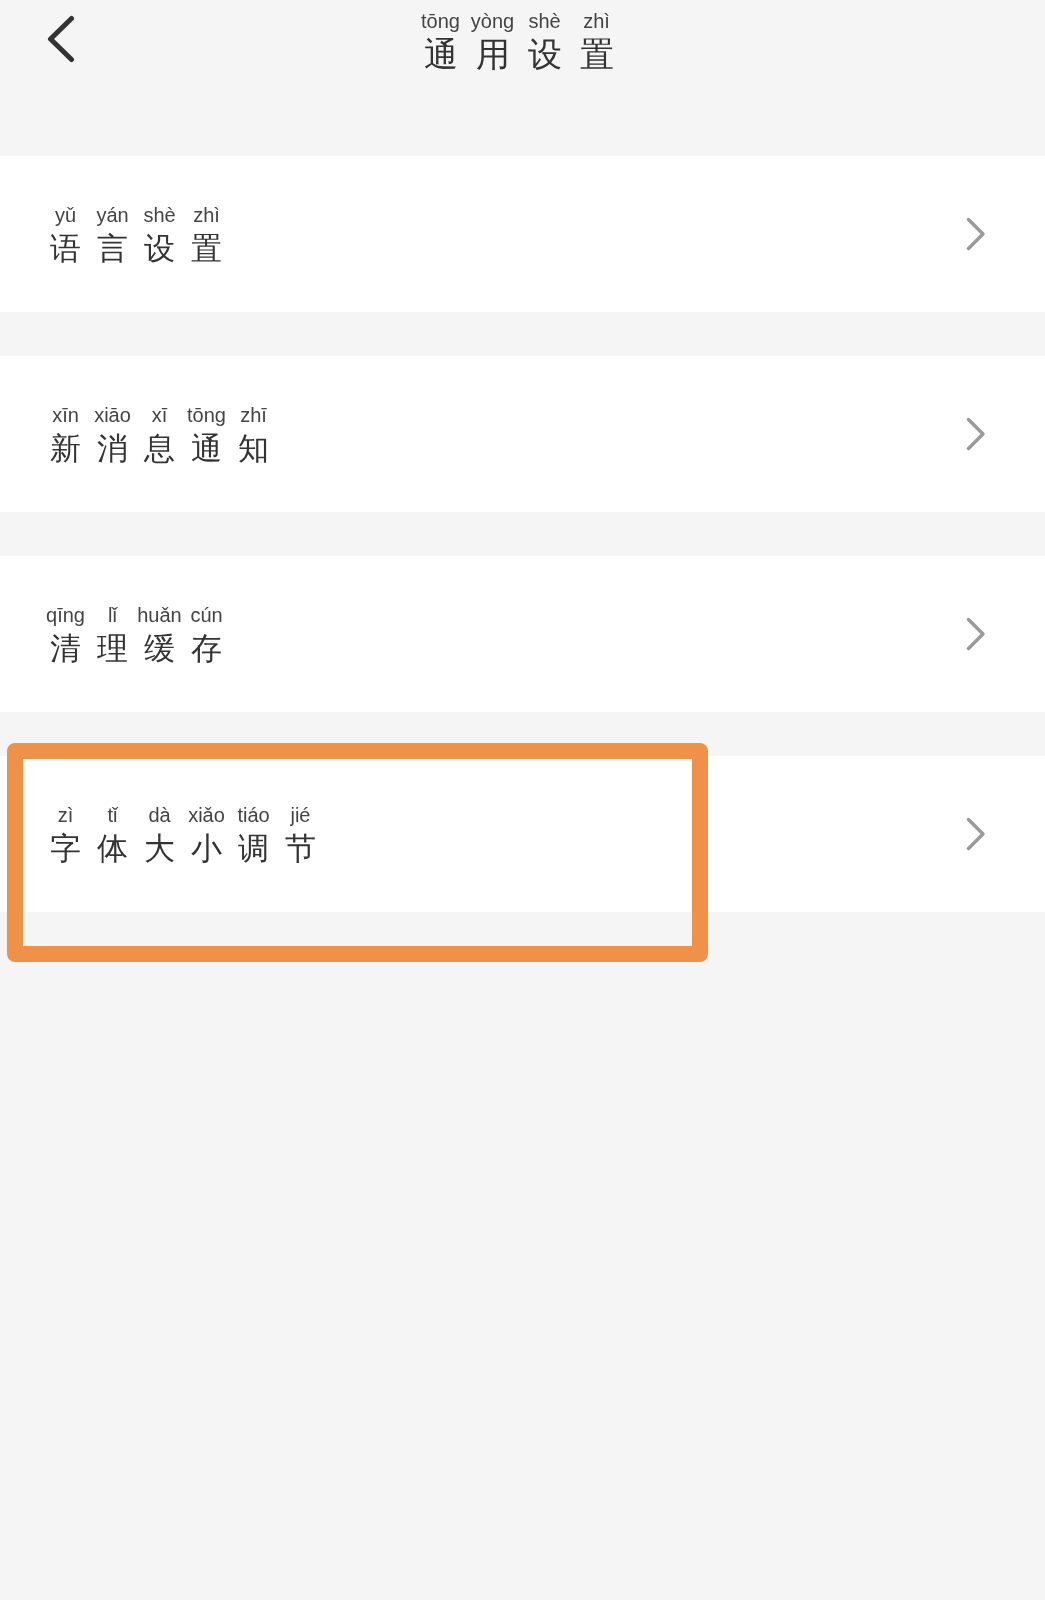 This screenshot has height=1600, width=1045. Describe the element at coordinates (522, 634) in the screenshot. I see `settings-row: qīng lǐ huǎn cún 清理缓存` at that location.